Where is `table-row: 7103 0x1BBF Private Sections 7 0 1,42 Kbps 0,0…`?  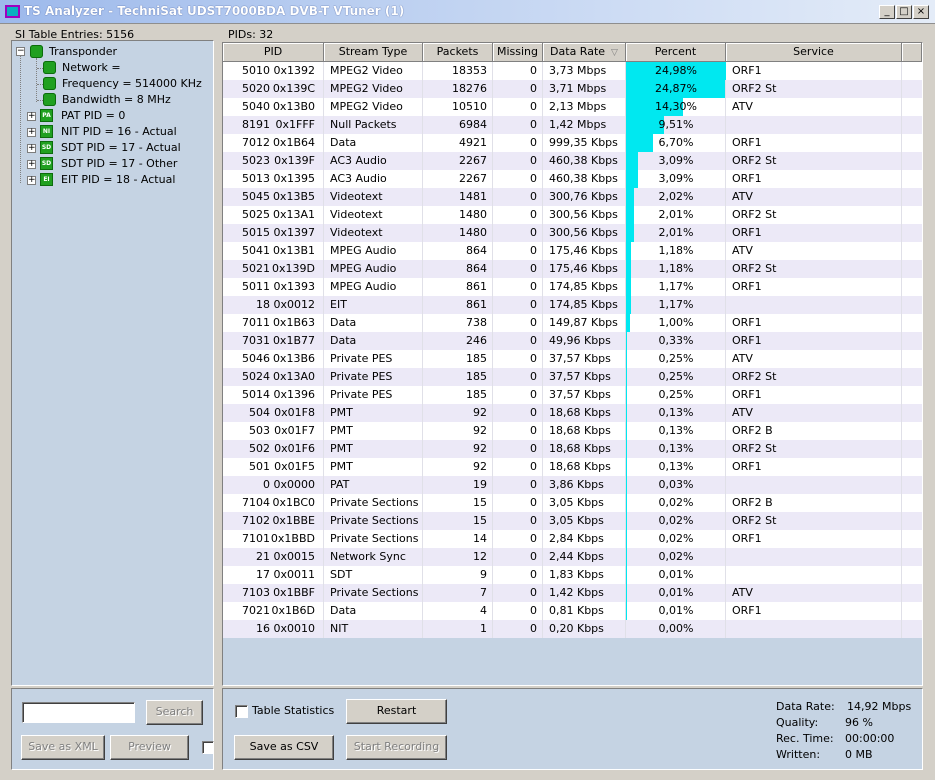 table-row: 7103 0x1BBF Private Sections 7 0 1,42 Kbps 0,0… is located at coordinates (572, 593).